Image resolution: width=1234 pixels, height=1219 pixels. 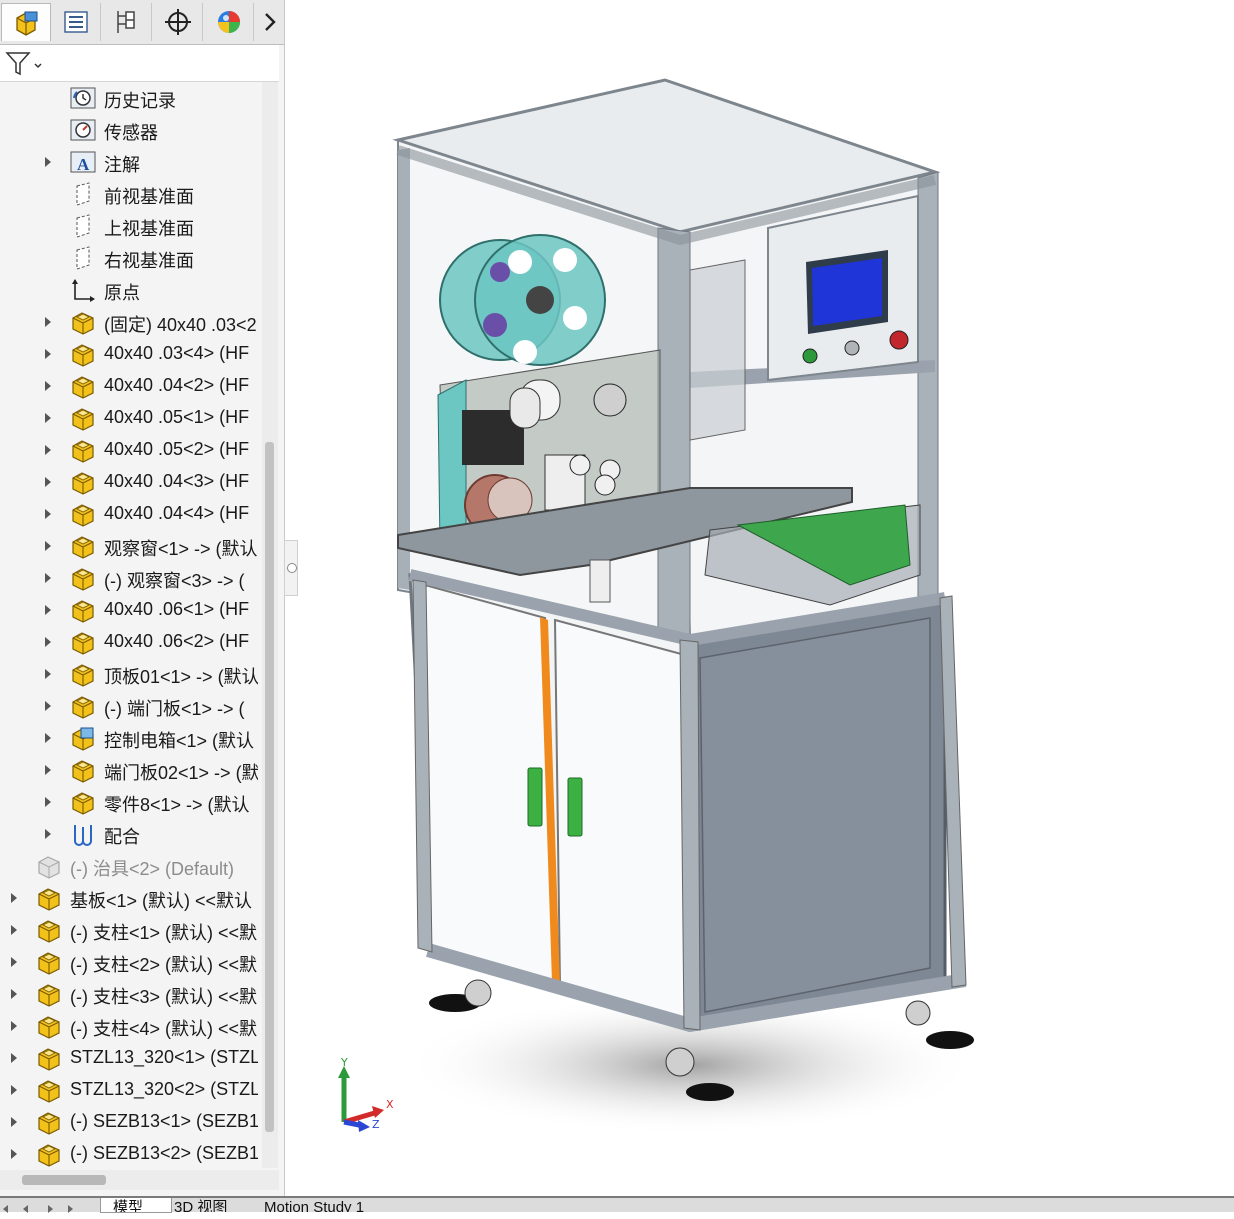 I want to click on tree-item: (-) 支柱<3> (默认) <<默, so click(x=129, y=994).